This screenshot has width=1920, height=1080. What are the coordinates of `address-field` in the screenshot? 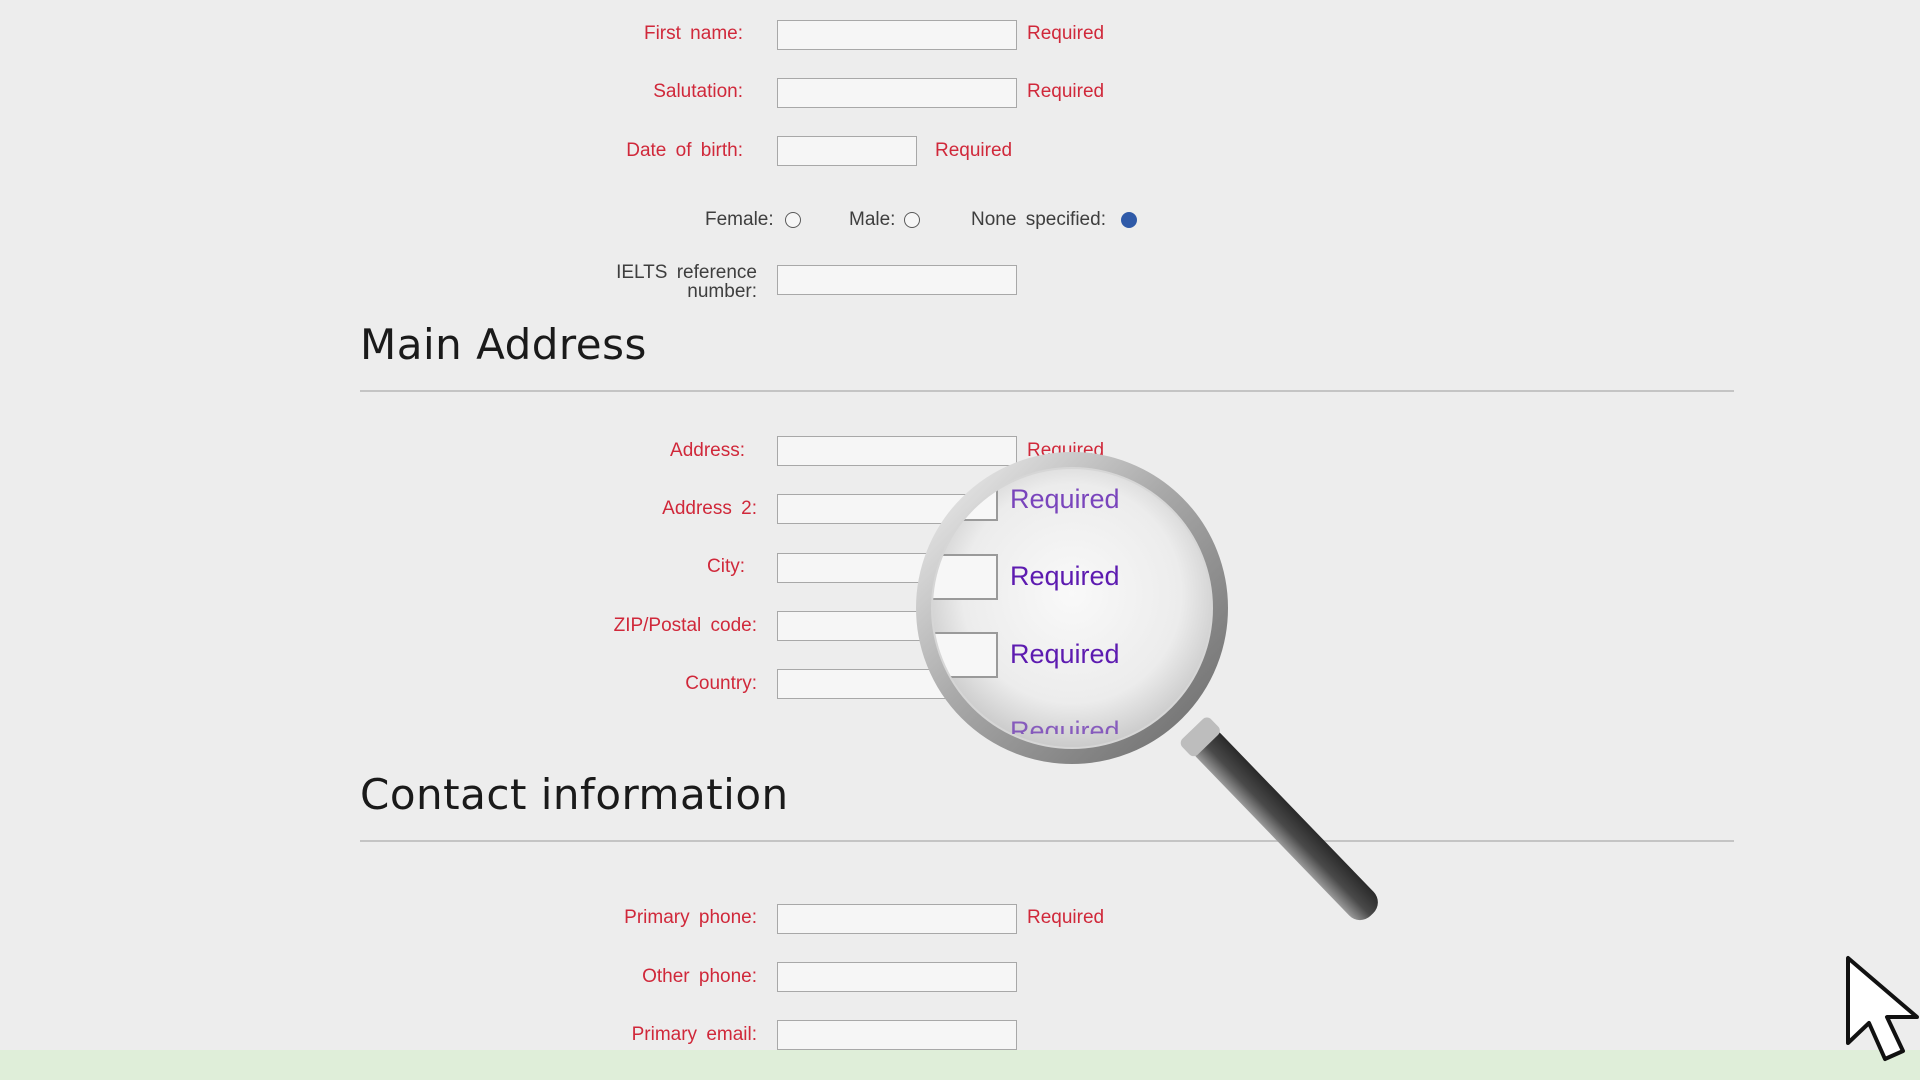 It's located at (897, 451).